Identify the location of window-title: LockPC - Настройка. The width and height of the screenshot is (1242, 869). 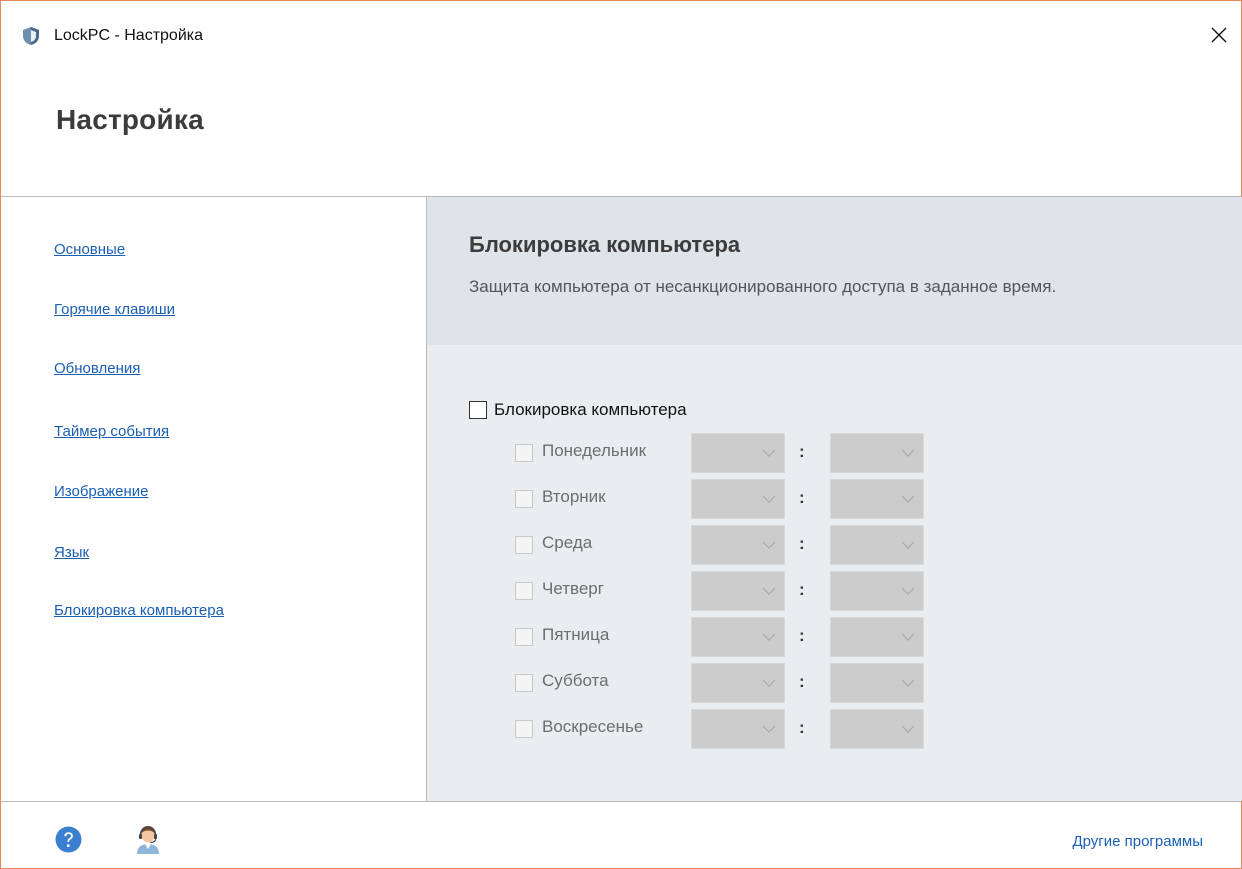
(129, 35).